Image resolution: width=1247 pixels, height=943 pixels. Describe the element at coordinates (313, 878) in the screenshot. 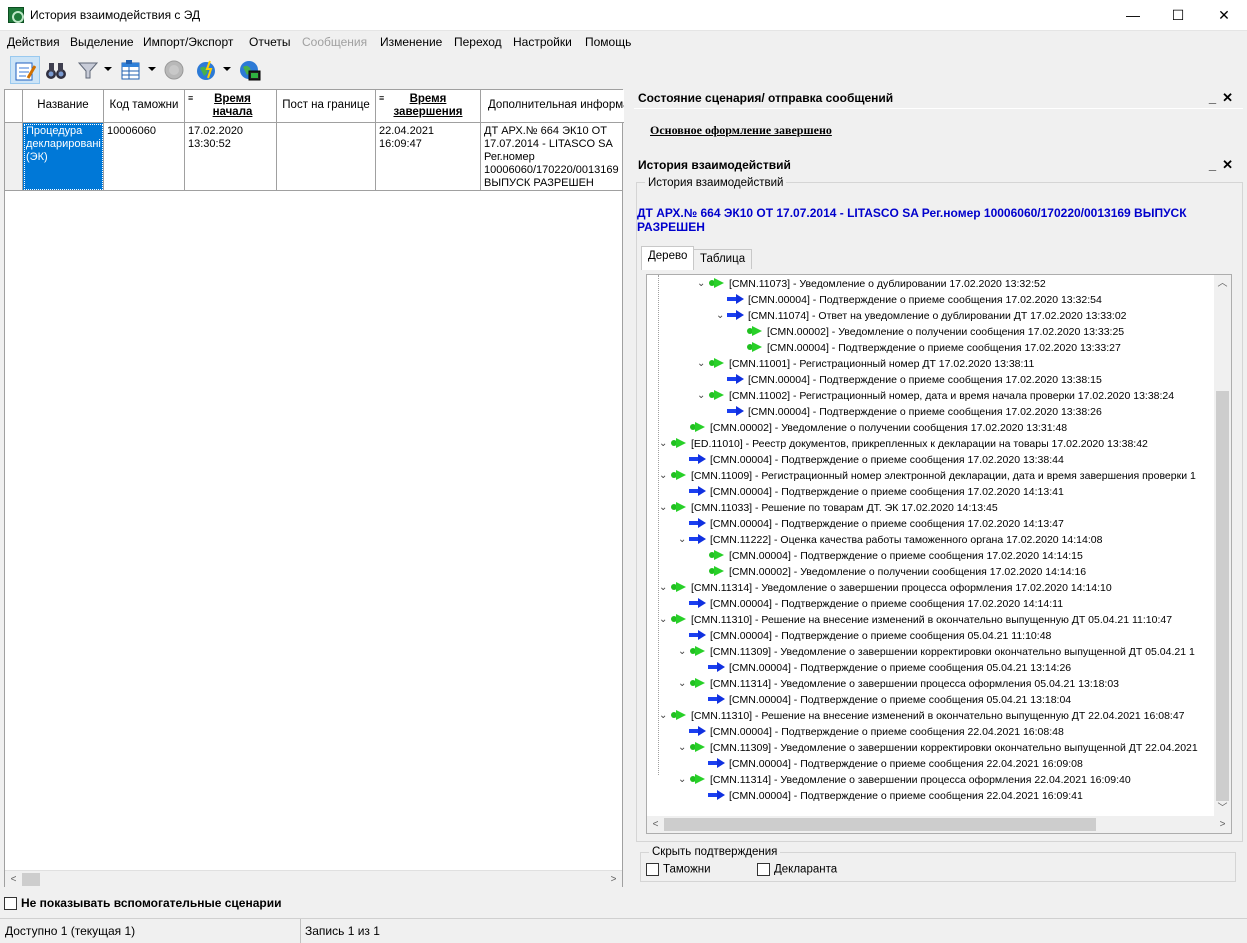

I see `grid-horizontal-scrollbar: < >` at that location.